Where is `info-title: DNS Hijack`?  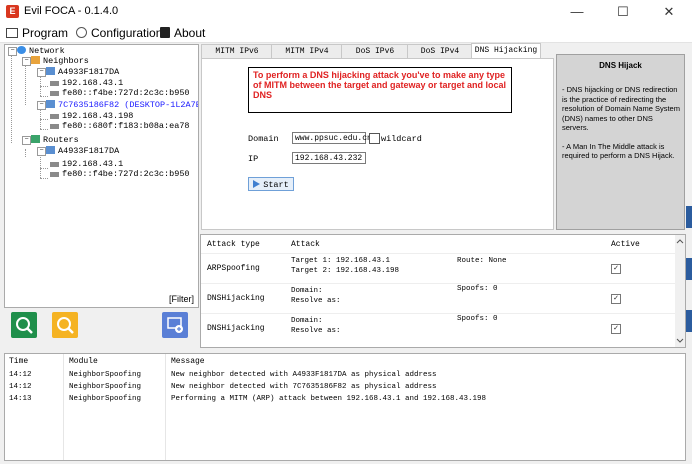
info-title: DNS Hijack is located at coordinates (620, 65).